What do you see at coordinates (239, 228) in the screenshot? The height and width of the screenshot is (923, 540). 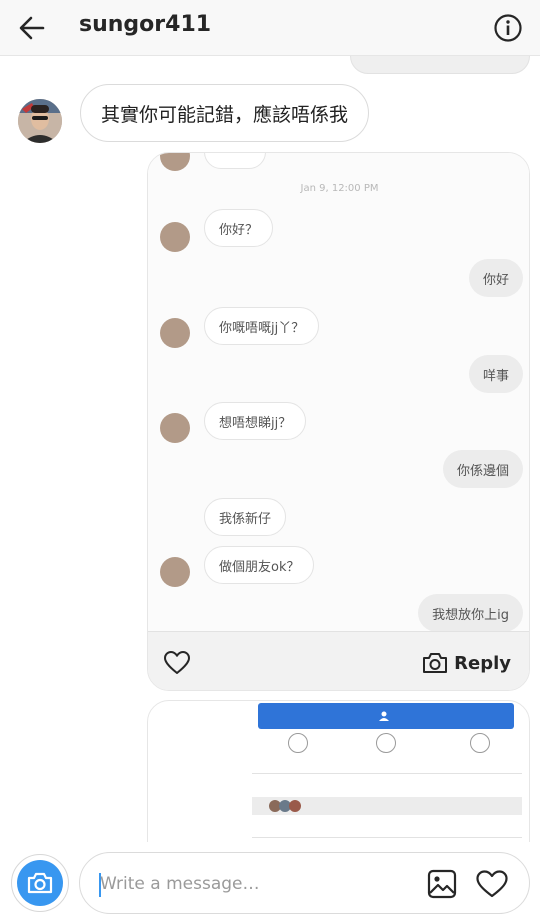 I see `message-bubble: 你好？` at bounding box center [239, 228].